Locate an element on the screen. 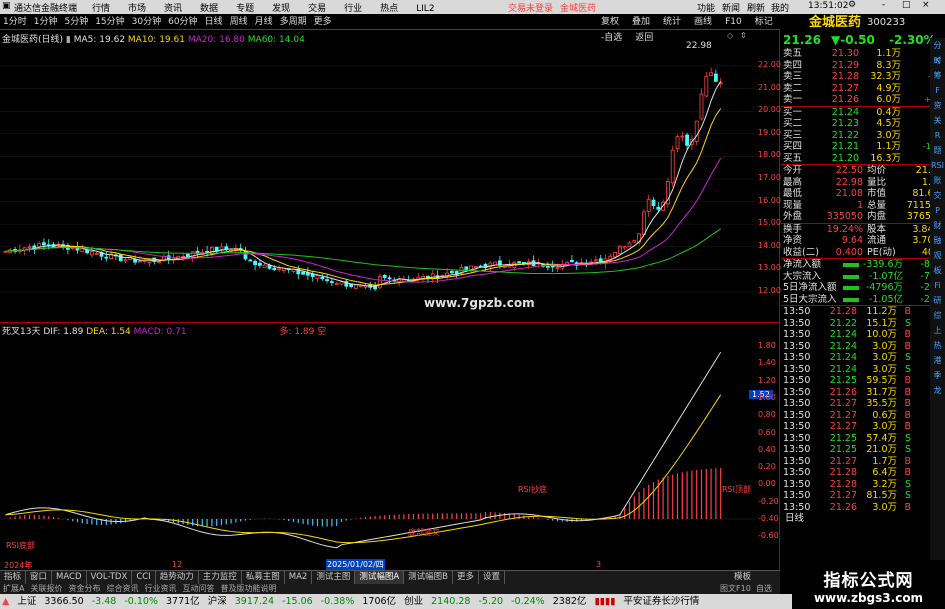 This screenshot has height=609, width=945. period-60min: 60分钟 is located at coordinates (182, 22).